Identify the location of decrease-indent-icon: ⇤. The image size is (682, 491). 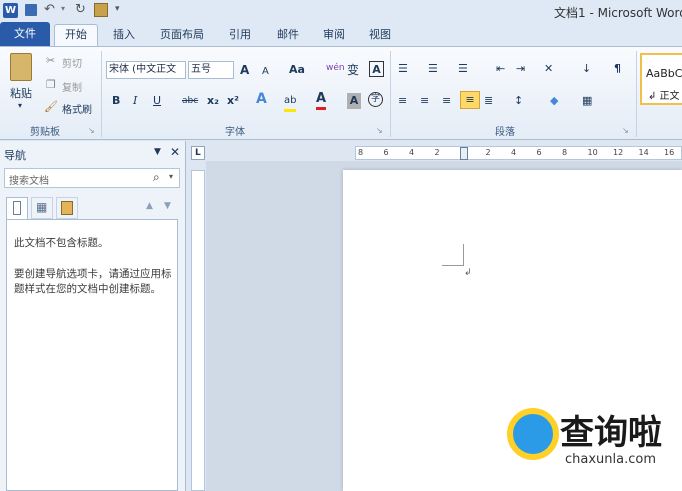
(500, 69).